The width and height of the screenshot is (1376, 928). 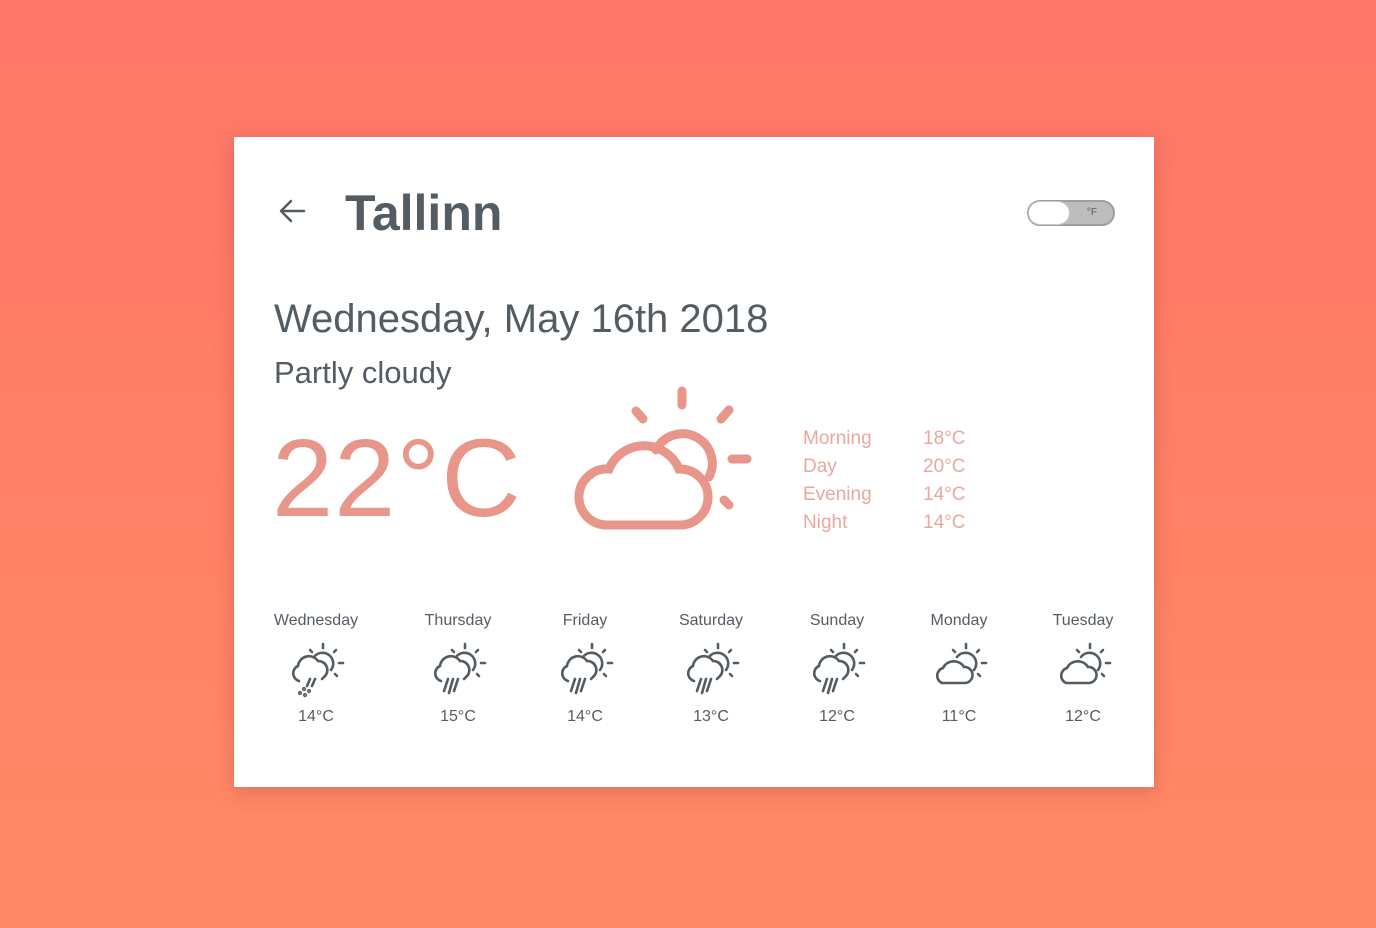 What do you see at coordinates (585, 620) in the screenshot?
I see `forecast-day-name: Friday` at bounding box center [585, 620].